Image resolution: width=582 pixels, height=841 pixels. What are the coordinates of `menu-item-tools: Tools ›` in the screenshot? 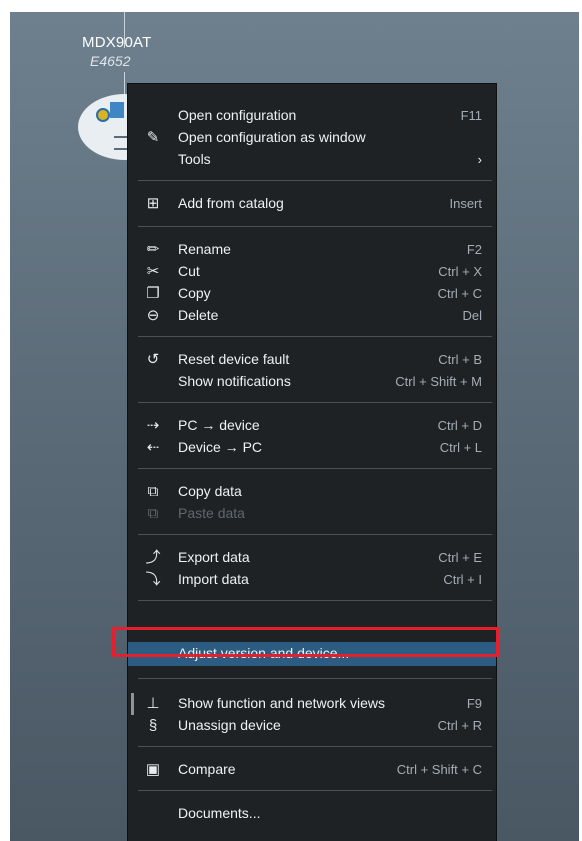 It's located at (312, 160).